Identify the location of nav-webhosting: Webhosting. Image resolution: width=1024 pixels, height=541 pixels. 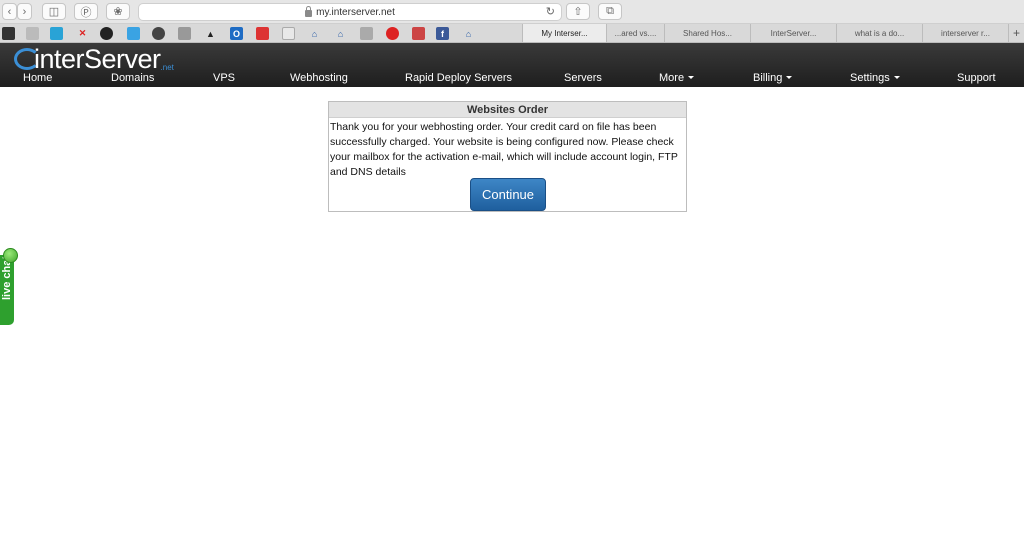
(319, 78).